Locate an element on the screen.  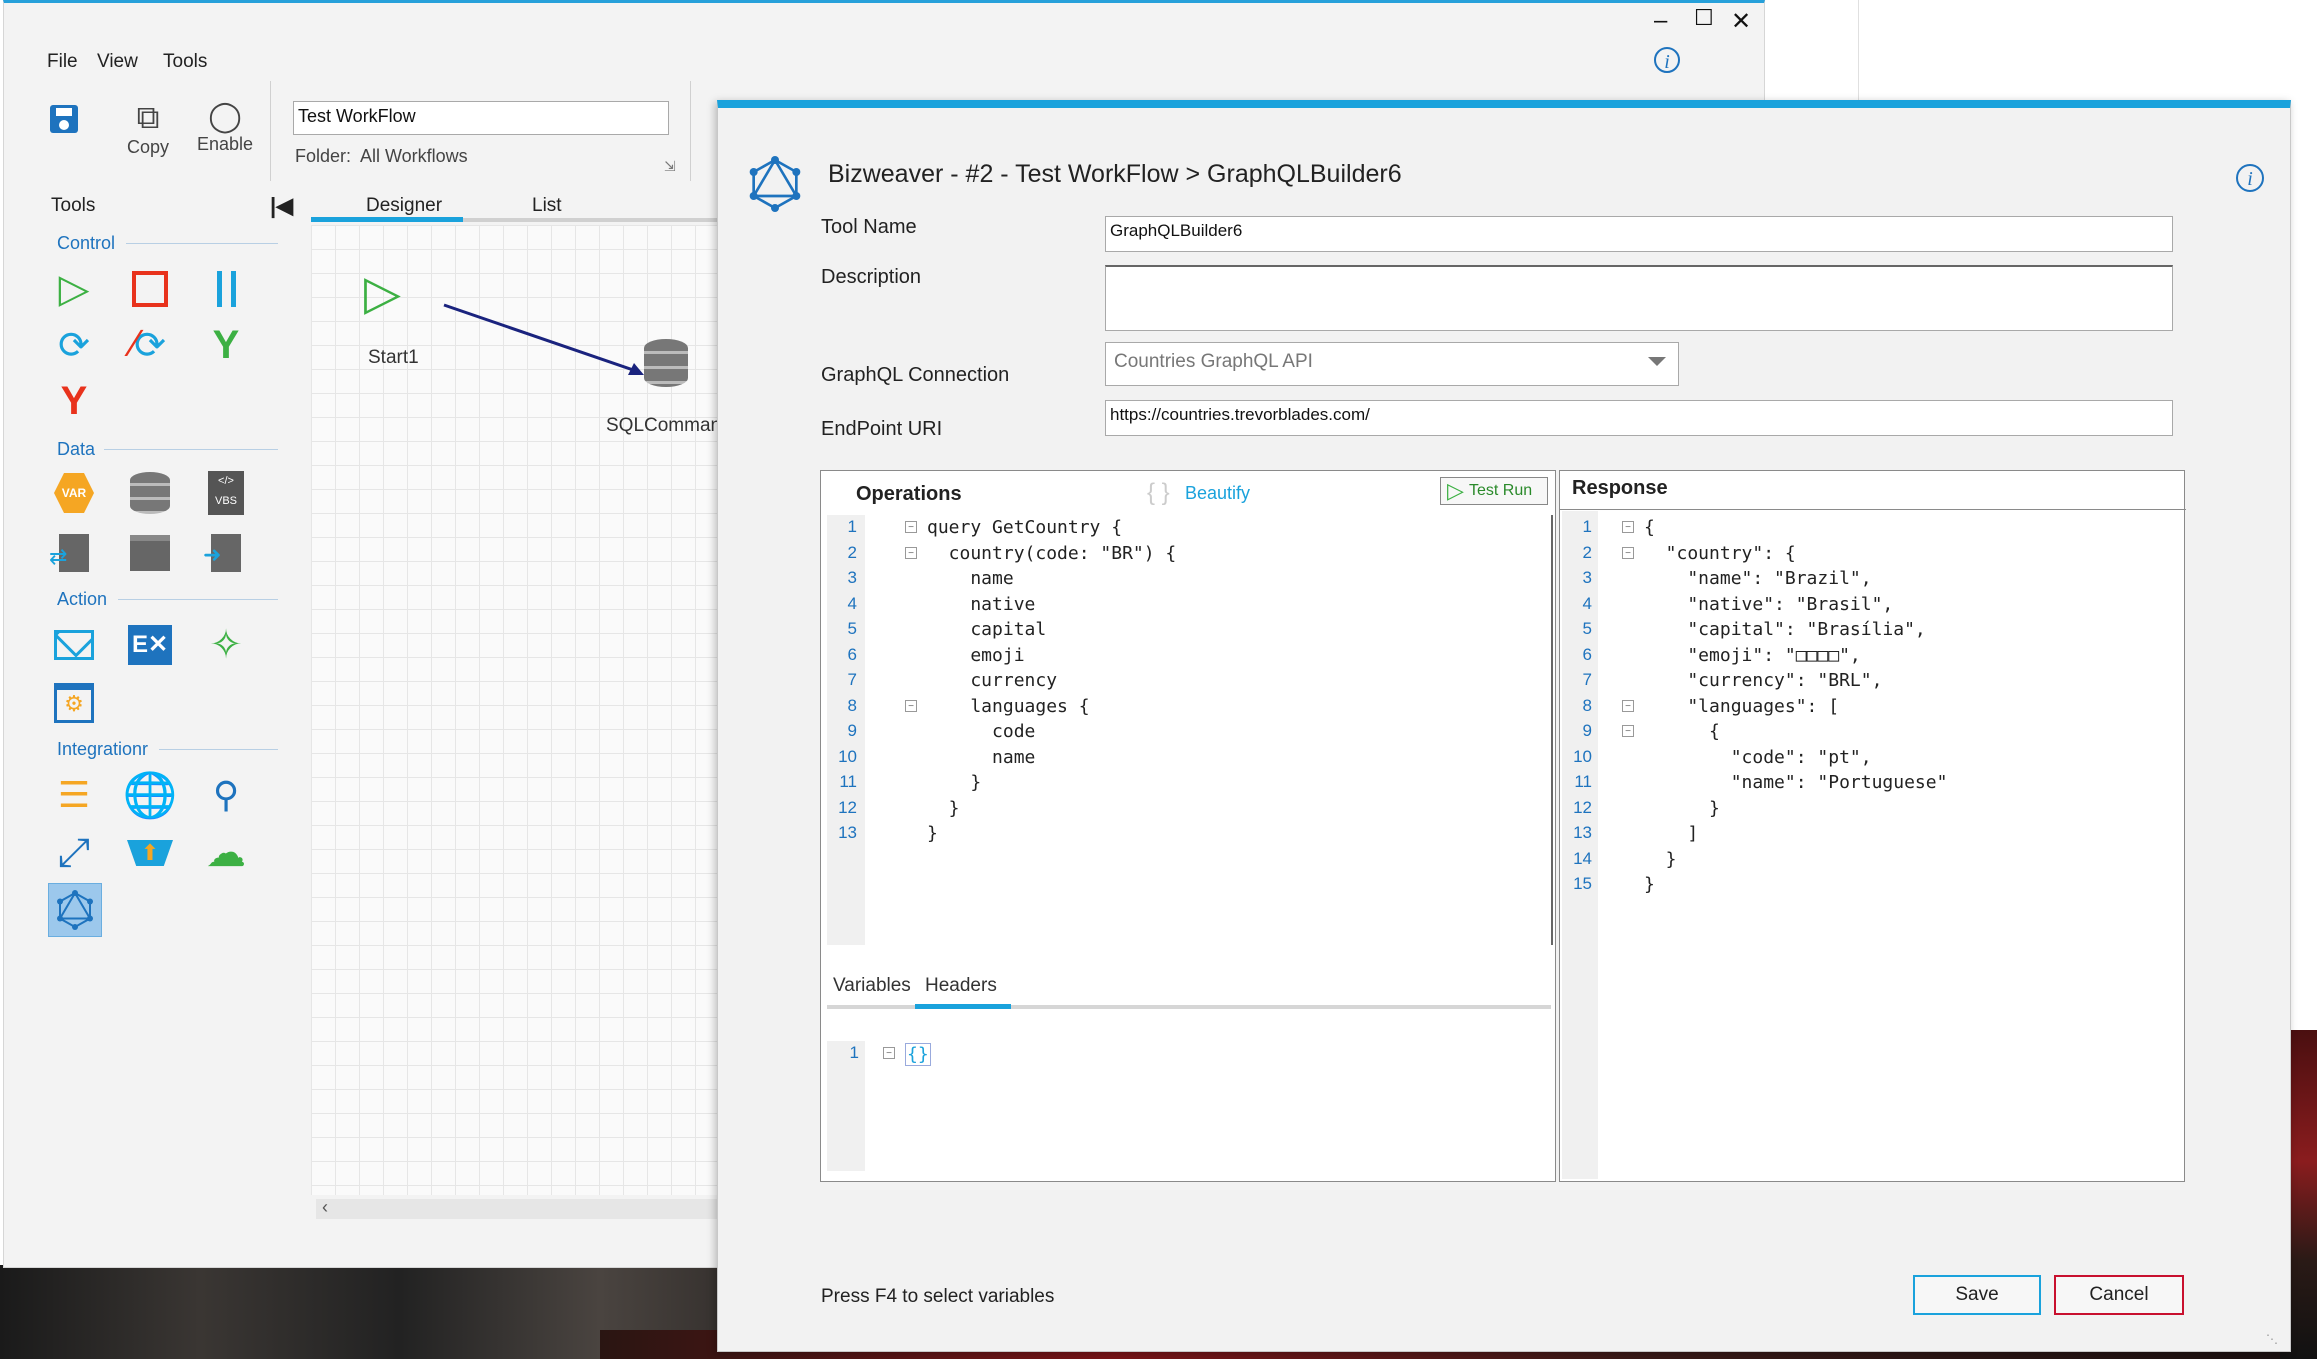
endpoint-uri-input: https://countries.trevorblades.com/ is located at coordinates (1639, 418).